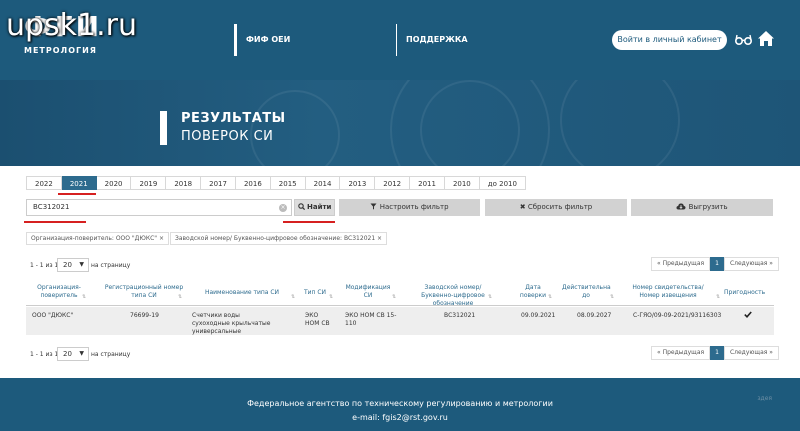  I want to click on find-button: Найти, so click(314, 207).